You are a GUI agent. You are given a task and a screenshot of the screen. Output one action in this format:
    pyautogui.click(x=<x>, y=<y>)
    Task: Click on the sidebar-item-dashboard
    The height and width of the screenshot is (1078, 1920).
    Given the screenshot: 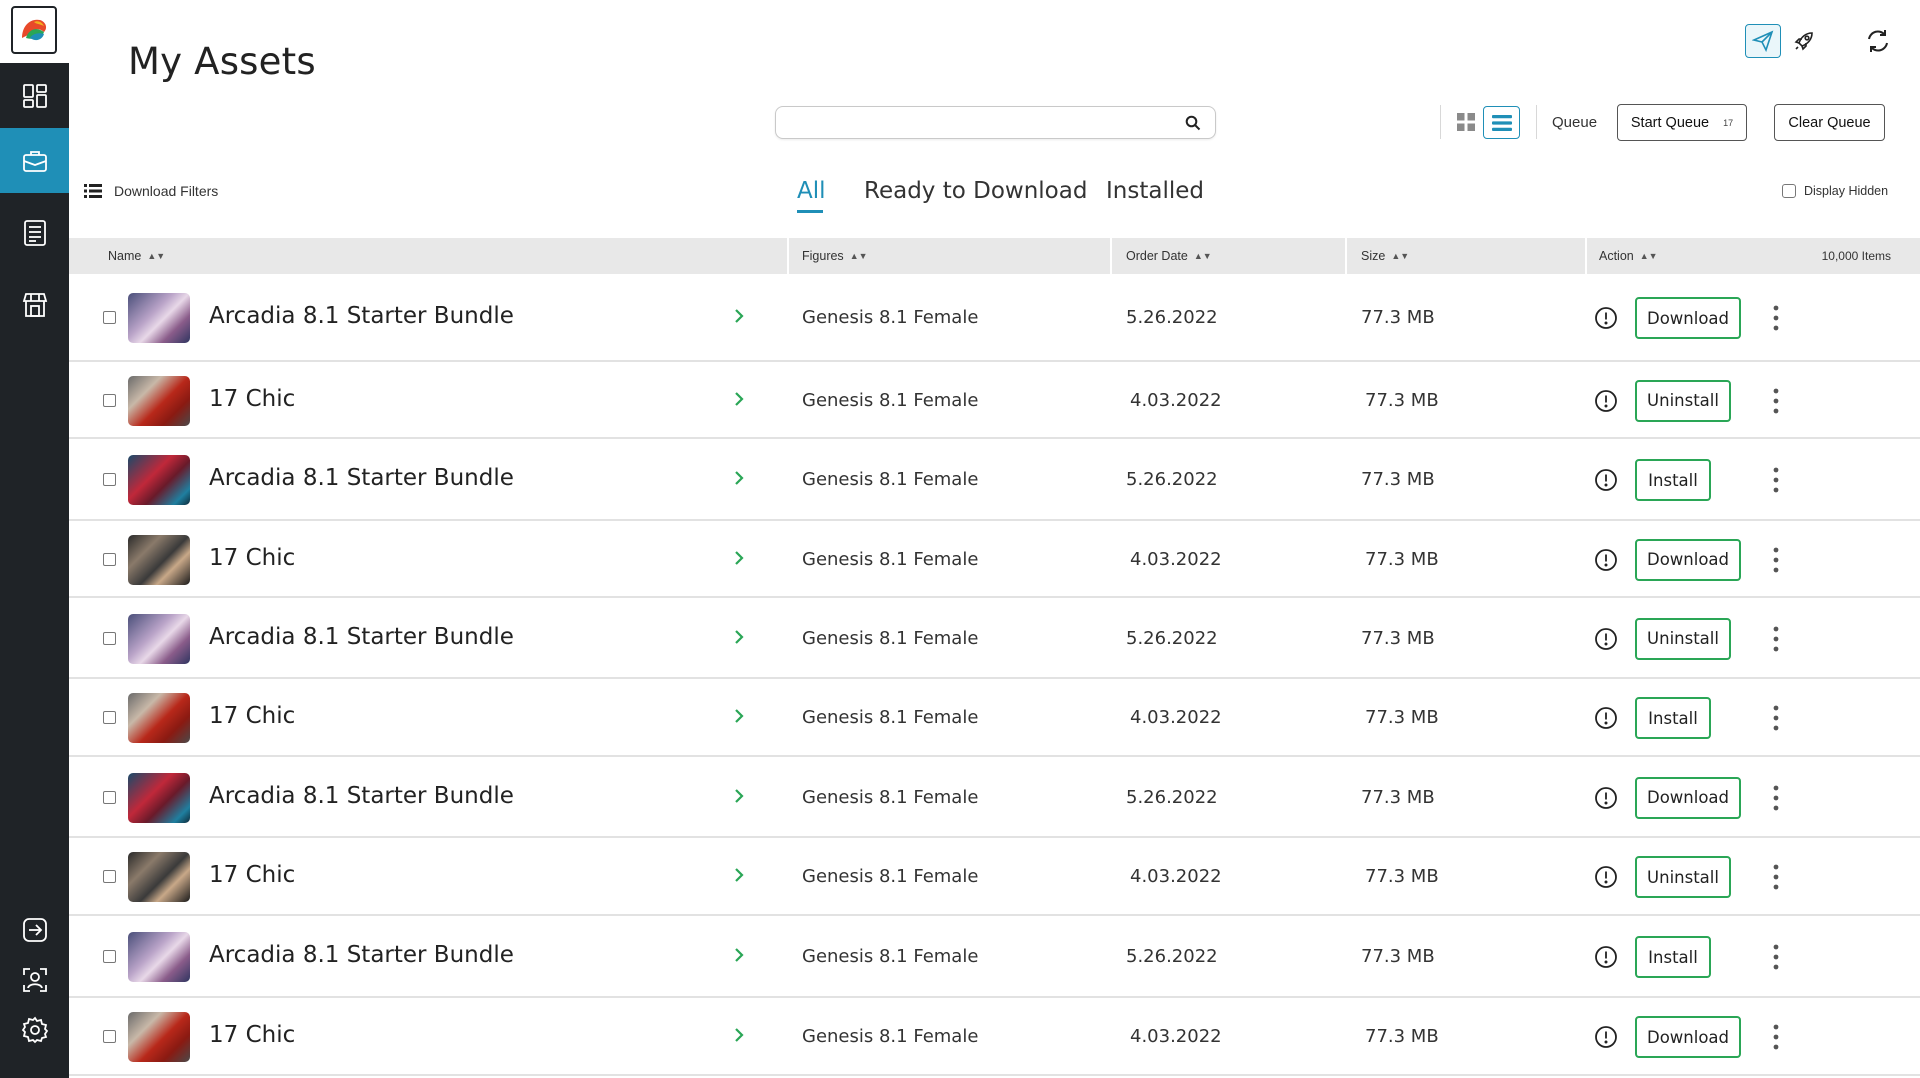 What is the action you would take?
    pyautogui.click(x=34, y=95)
    